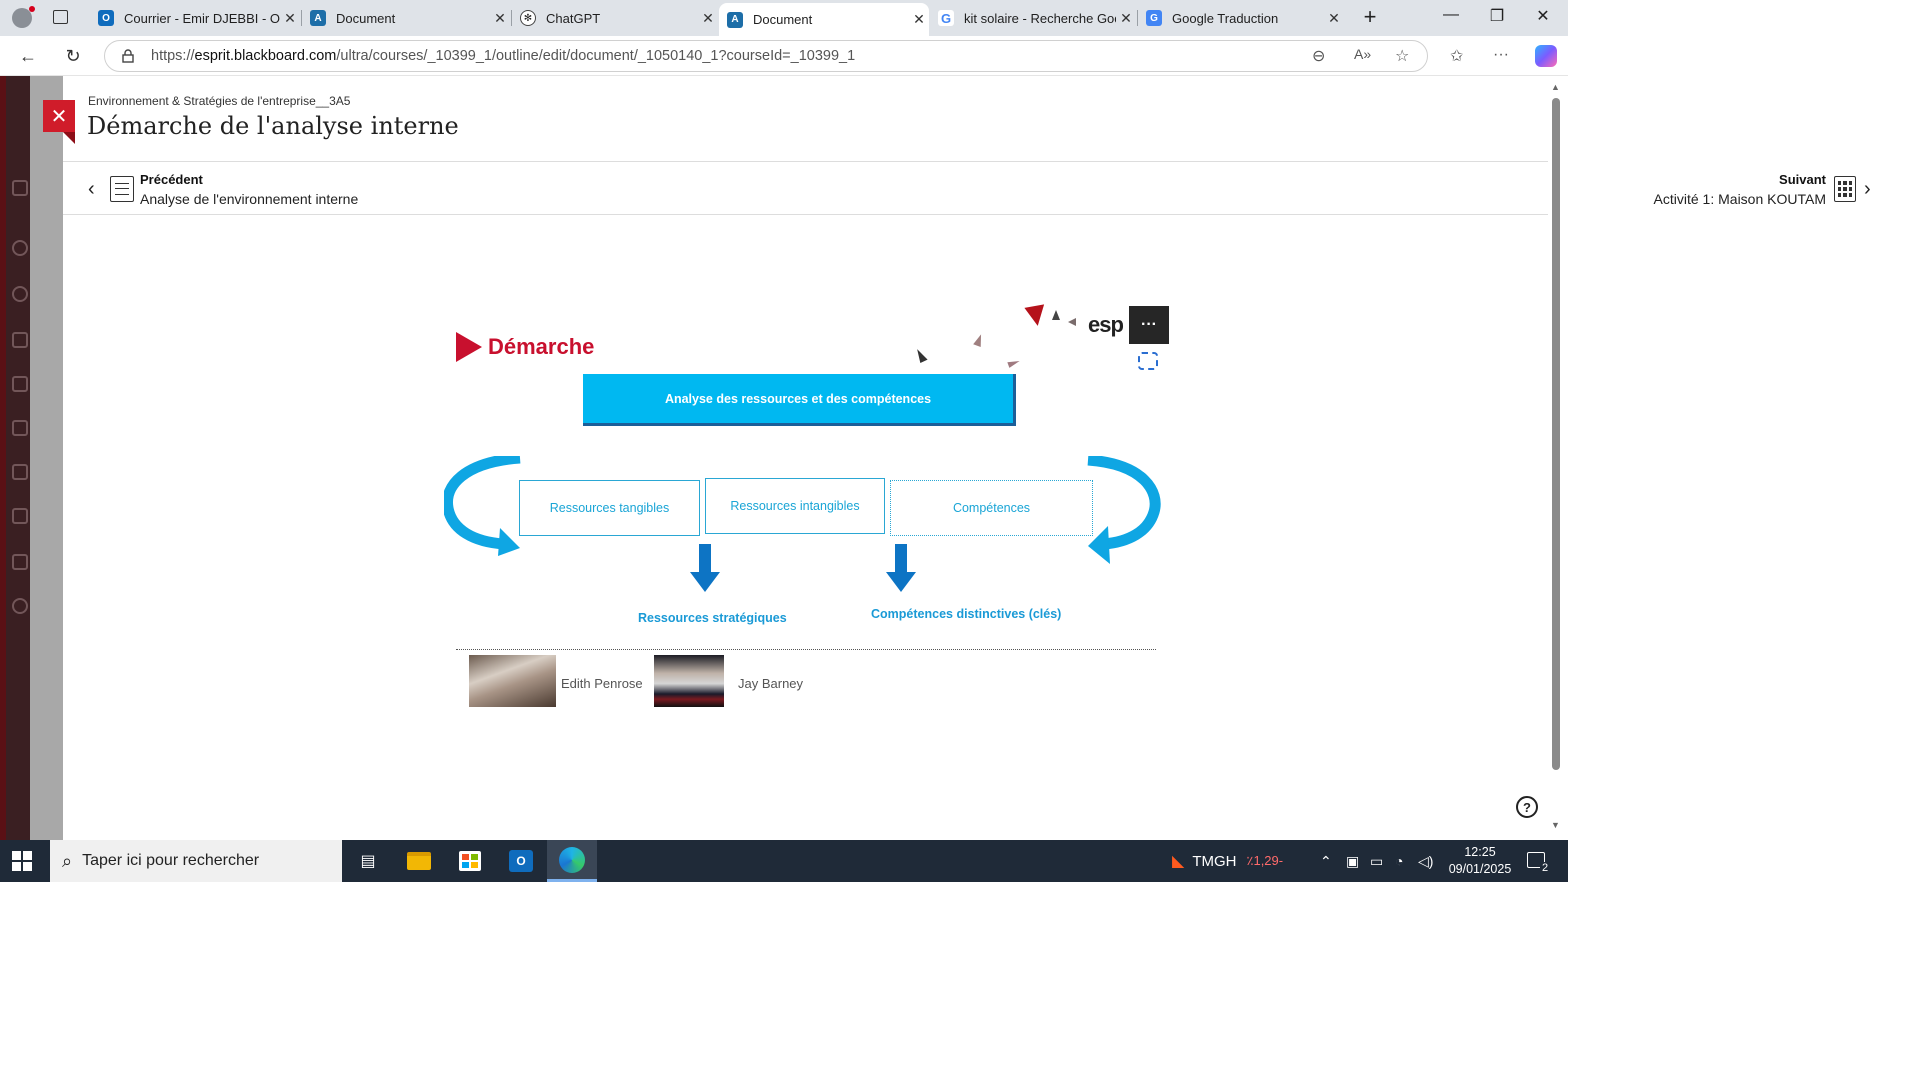 Image resolution: width=1920 pixels, height=1080 pixels. I want to click on edge-taskbar-button, so click(572, 861).